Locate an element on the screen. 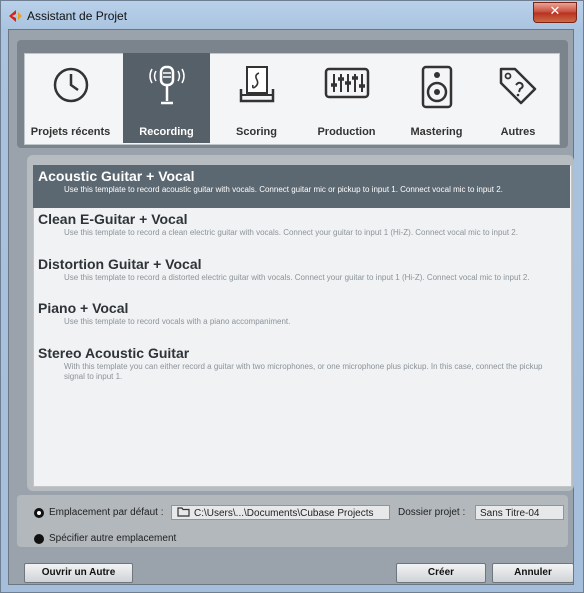 This screenshot has height=593, width=584. mixer-icon is located at coordinates (346, 83).